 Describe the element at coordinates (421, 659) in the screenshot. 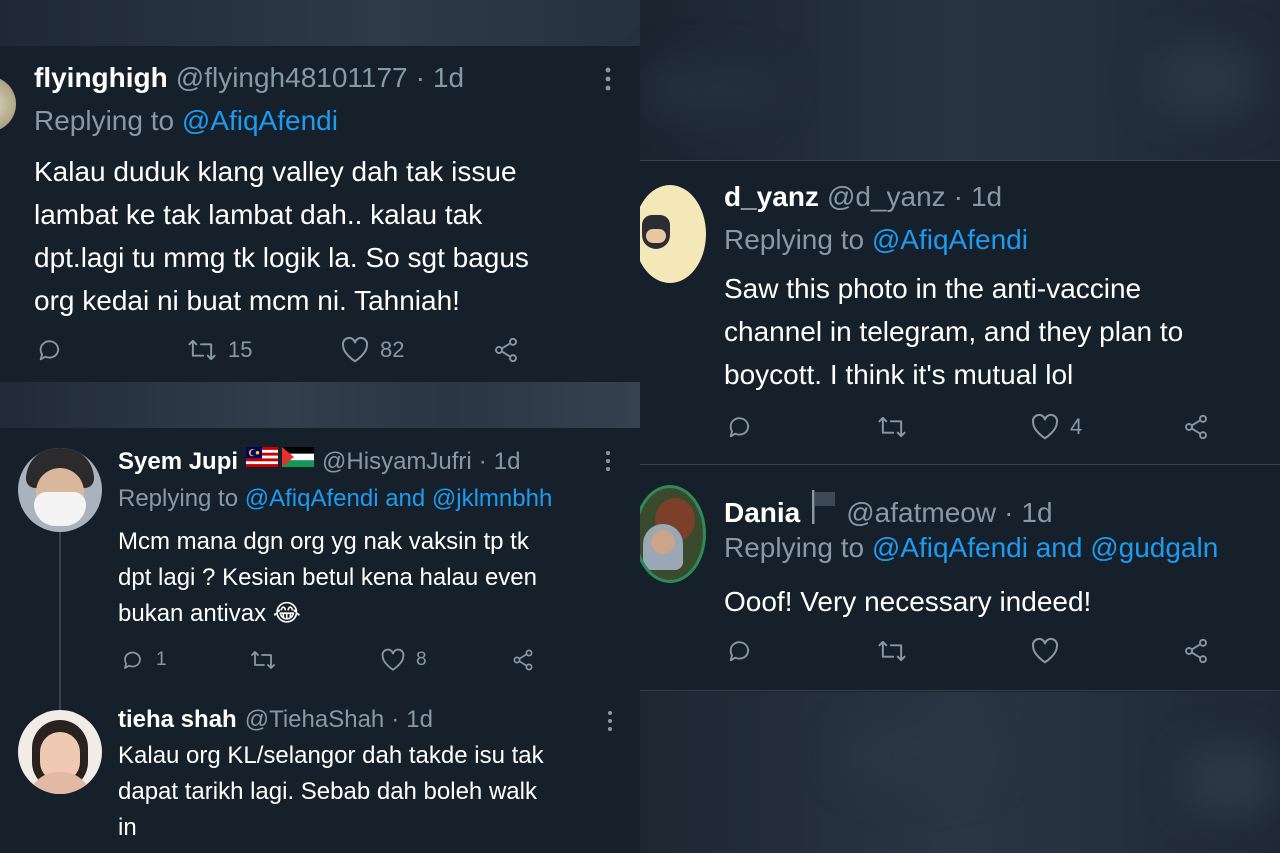

I see `like-count: 8` at that location.